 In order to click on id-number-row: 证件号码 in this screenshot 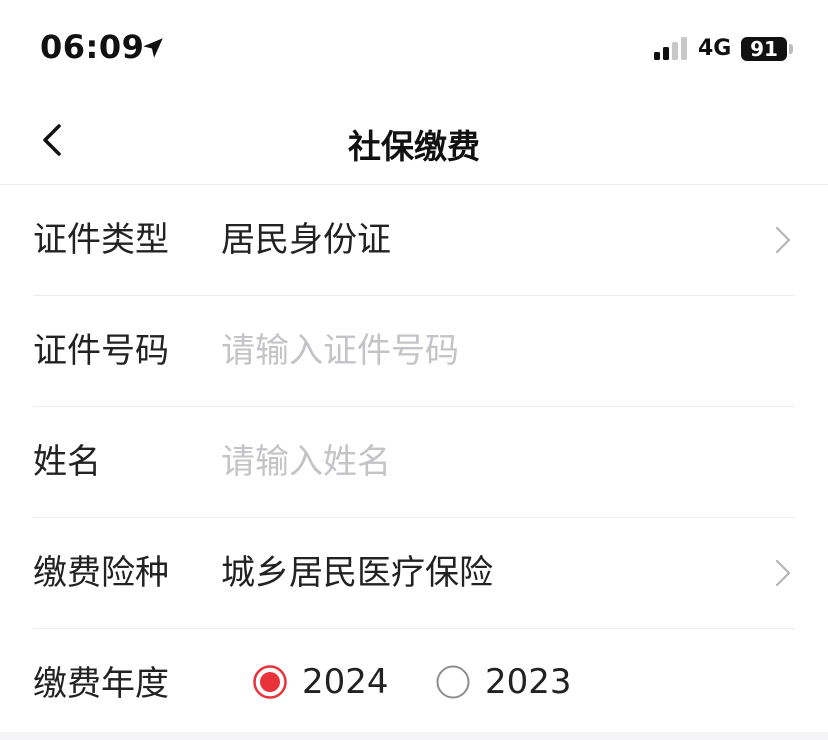, I will do `click(414, 351)`.